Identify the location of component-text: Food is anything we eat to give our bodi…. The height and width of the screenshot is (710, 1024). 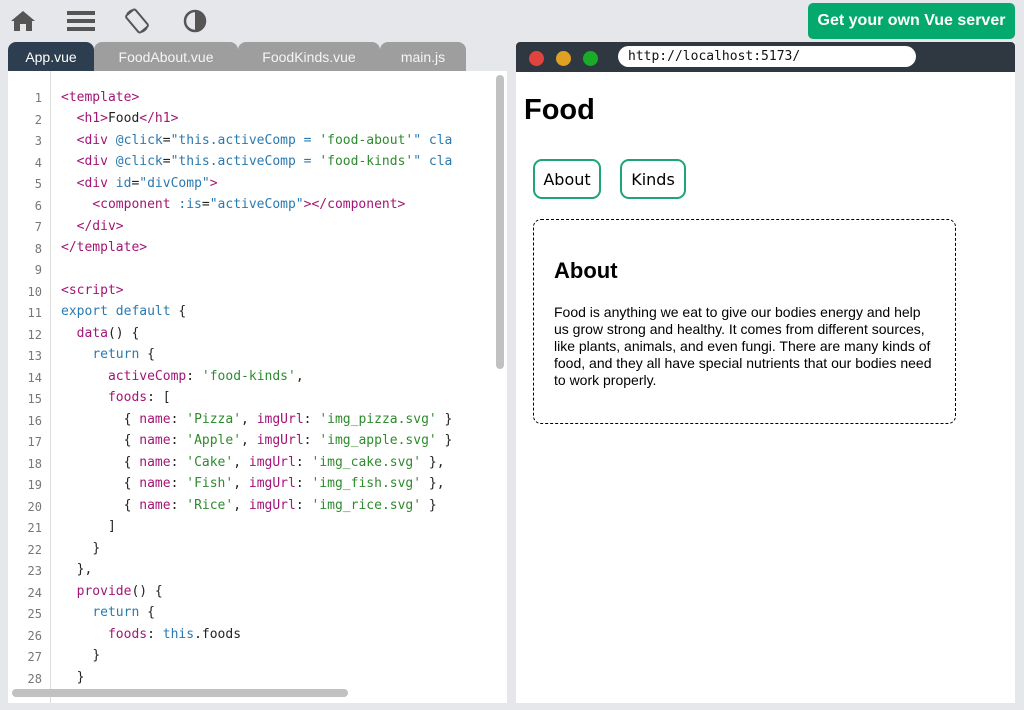
(743, 346).